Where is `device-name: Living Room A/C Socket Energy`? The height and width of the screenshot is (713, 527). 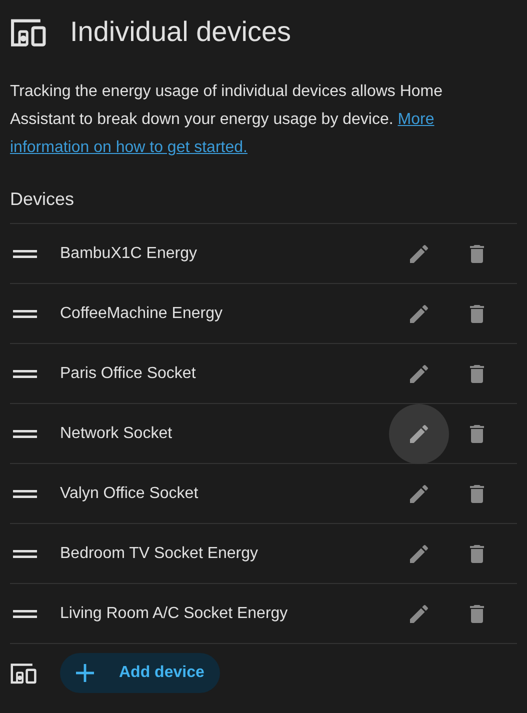
device-name: Living Room A/C Socket Energy is located at coordinates (174, 614).